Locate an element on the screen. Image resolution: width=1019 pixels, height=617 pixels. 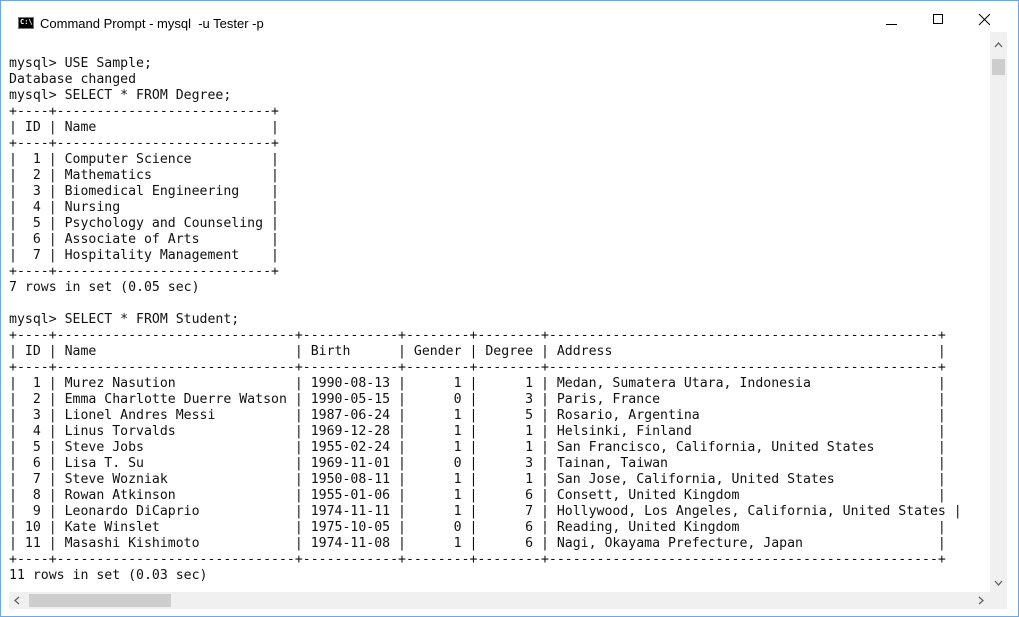
horizontal-scrollbar is located at coordinates (499, 600).